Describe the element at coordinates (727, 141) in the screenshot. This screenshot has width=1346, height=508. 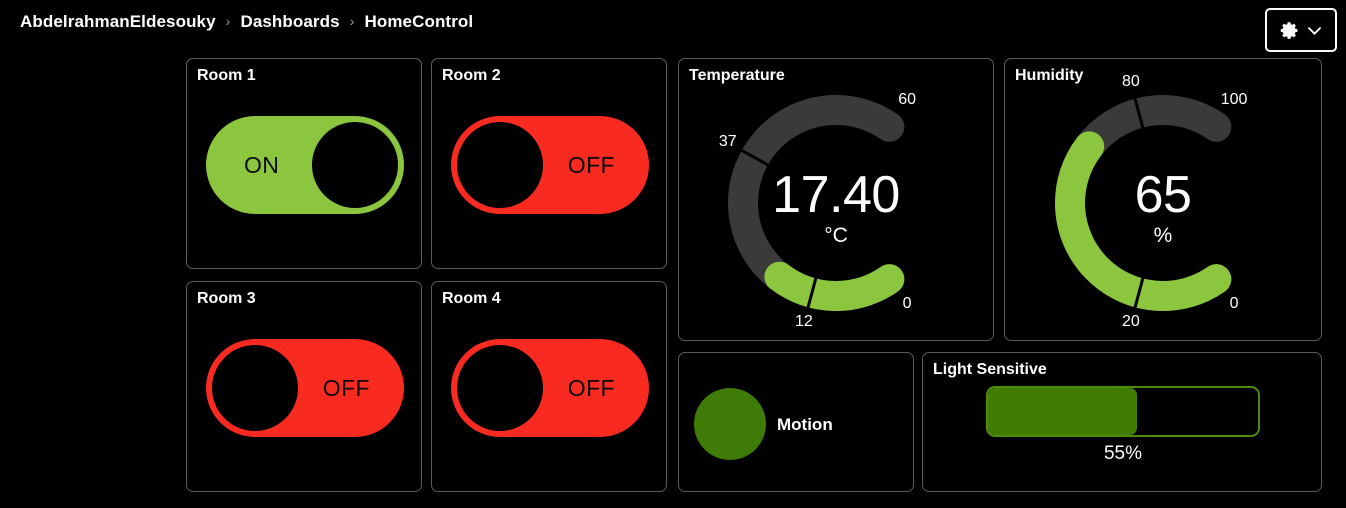
I see `gauge-marker-high: 37` at that location.